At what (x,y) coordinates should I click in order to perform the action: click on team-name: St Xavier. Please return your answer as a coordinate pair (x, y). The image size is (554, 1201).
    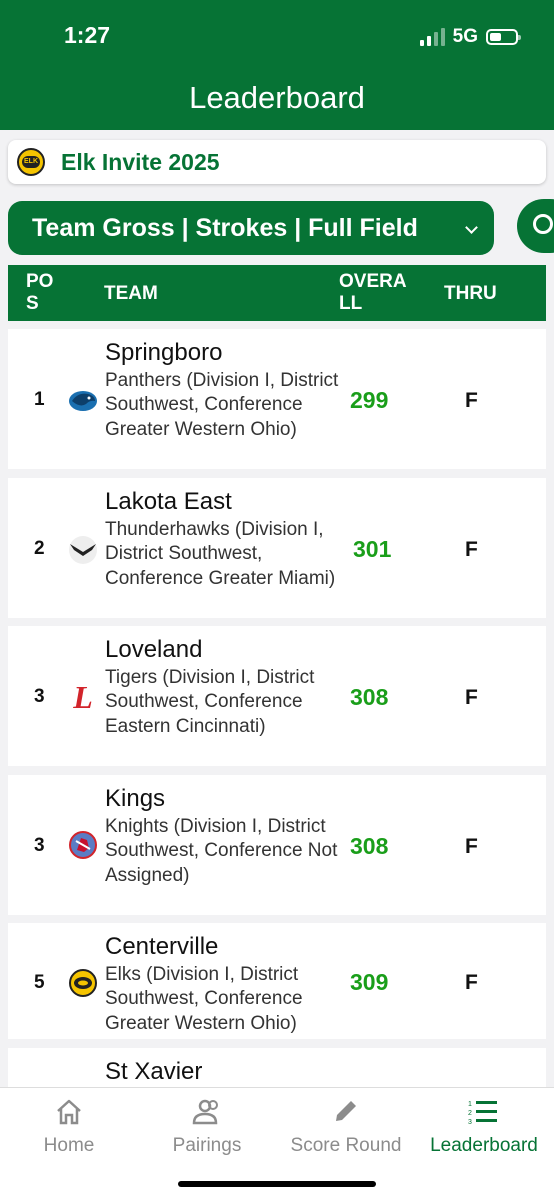
    Looking at the image, I should click on (154, 1071).